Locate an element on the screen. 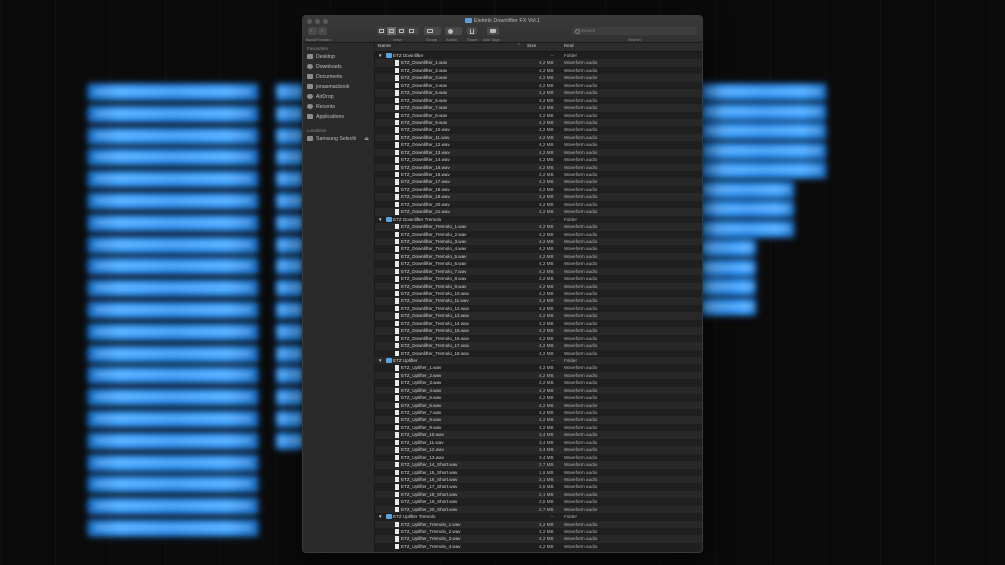  icon-view-button is located at coordinates (382, 31).